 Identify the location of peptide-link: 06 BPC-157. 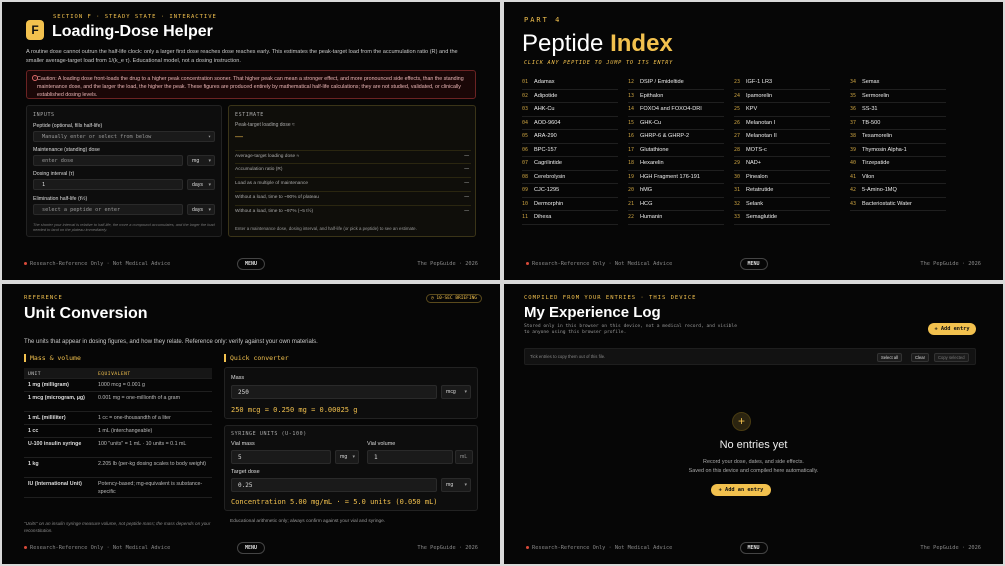
(570, 150).